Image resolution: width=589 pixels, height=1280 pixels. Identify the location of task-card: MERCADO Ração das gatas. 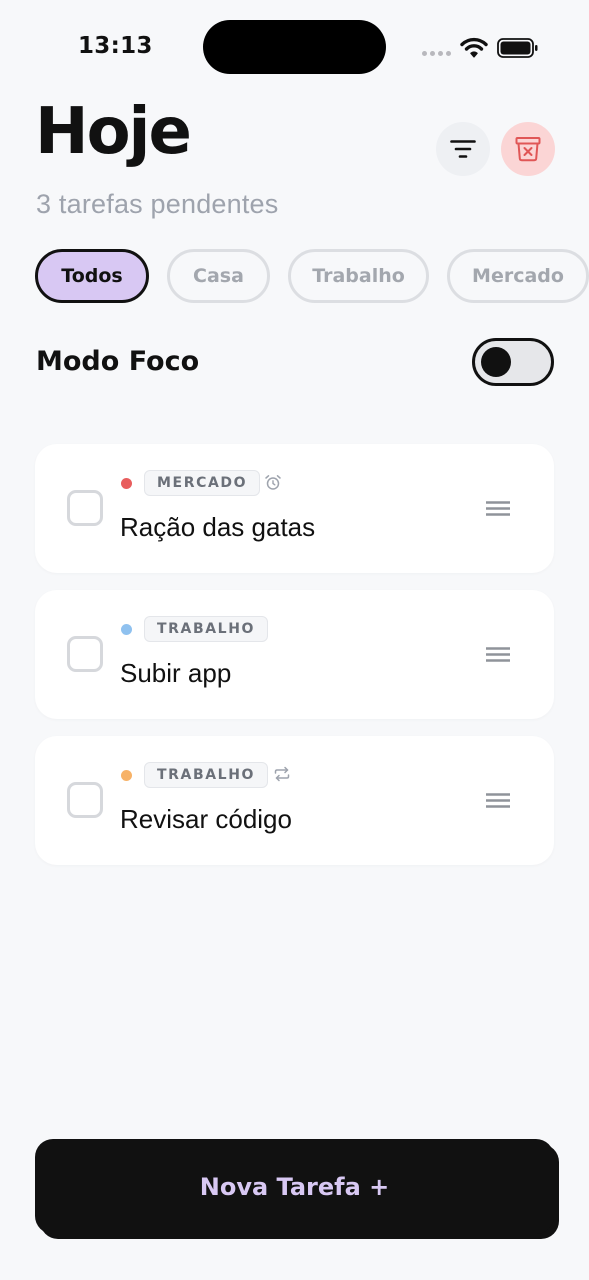
(294, 508).